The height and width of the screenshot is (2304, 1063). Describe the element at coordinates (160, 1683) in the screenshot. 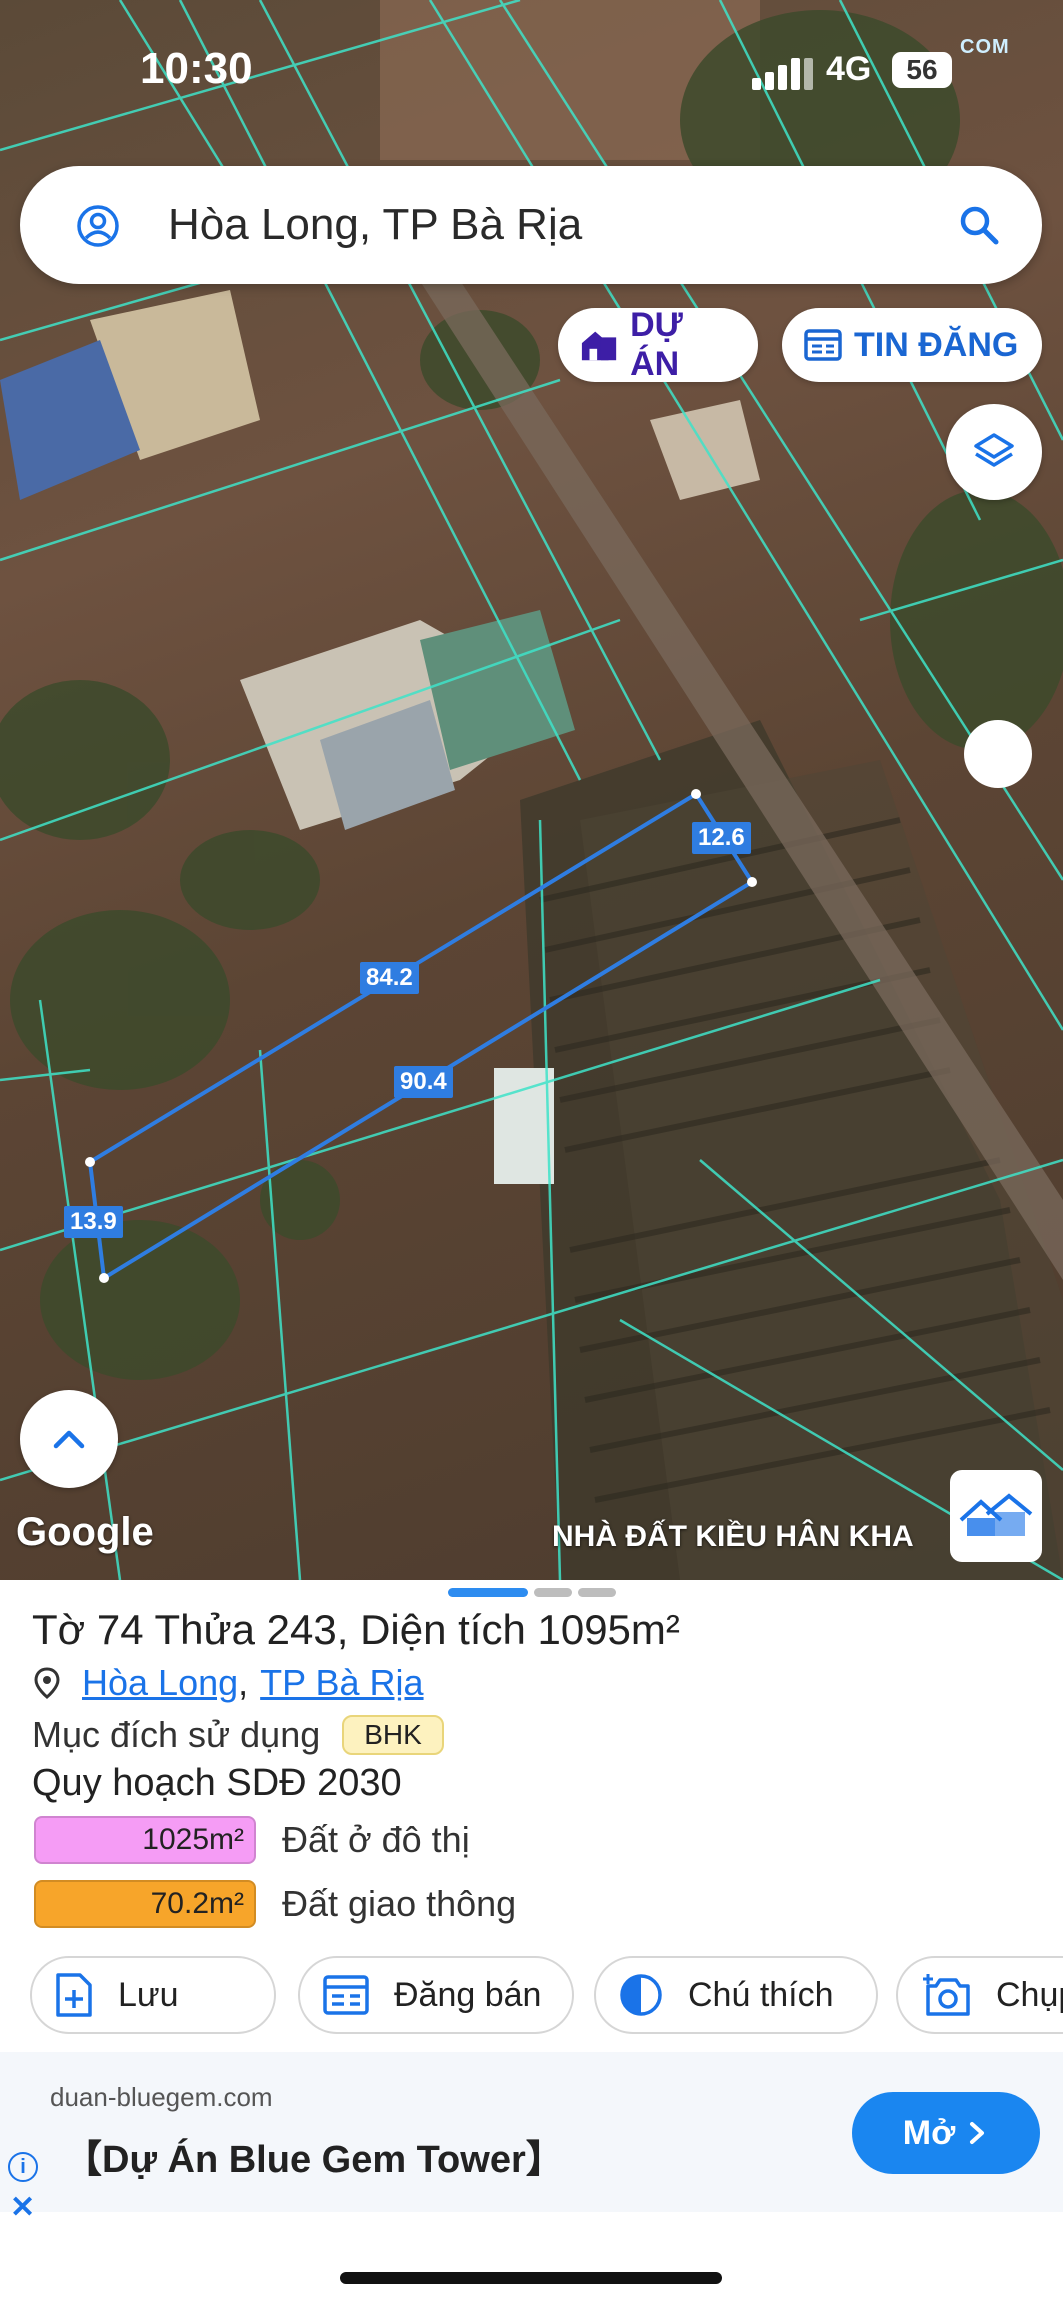

I see `ward-link: Hòa Long` at that location.